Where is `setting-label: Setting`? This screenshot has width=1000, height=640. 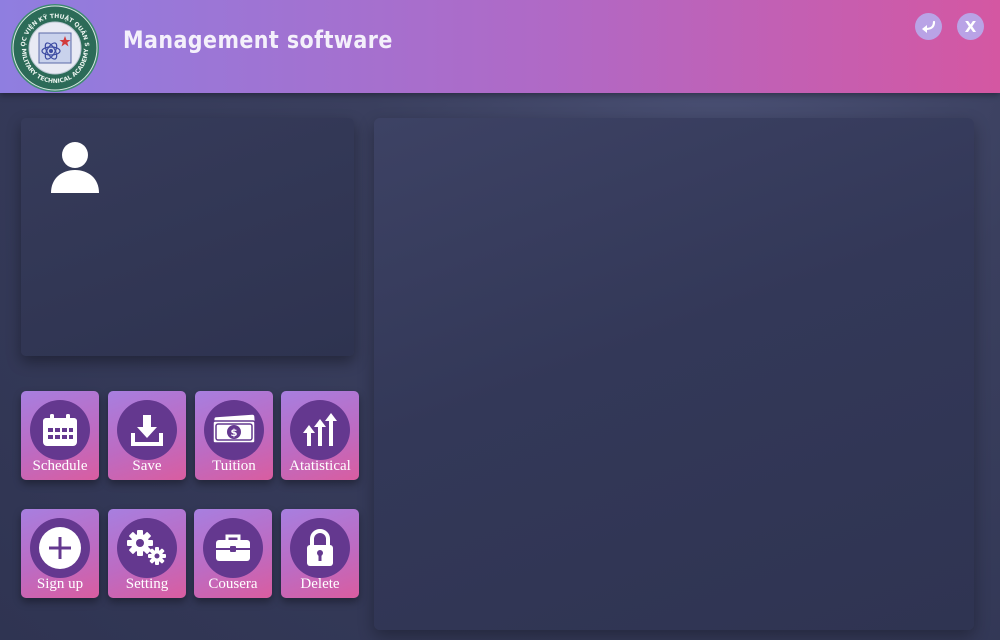 setting-label: Setting is located at coordinates (147, 584).